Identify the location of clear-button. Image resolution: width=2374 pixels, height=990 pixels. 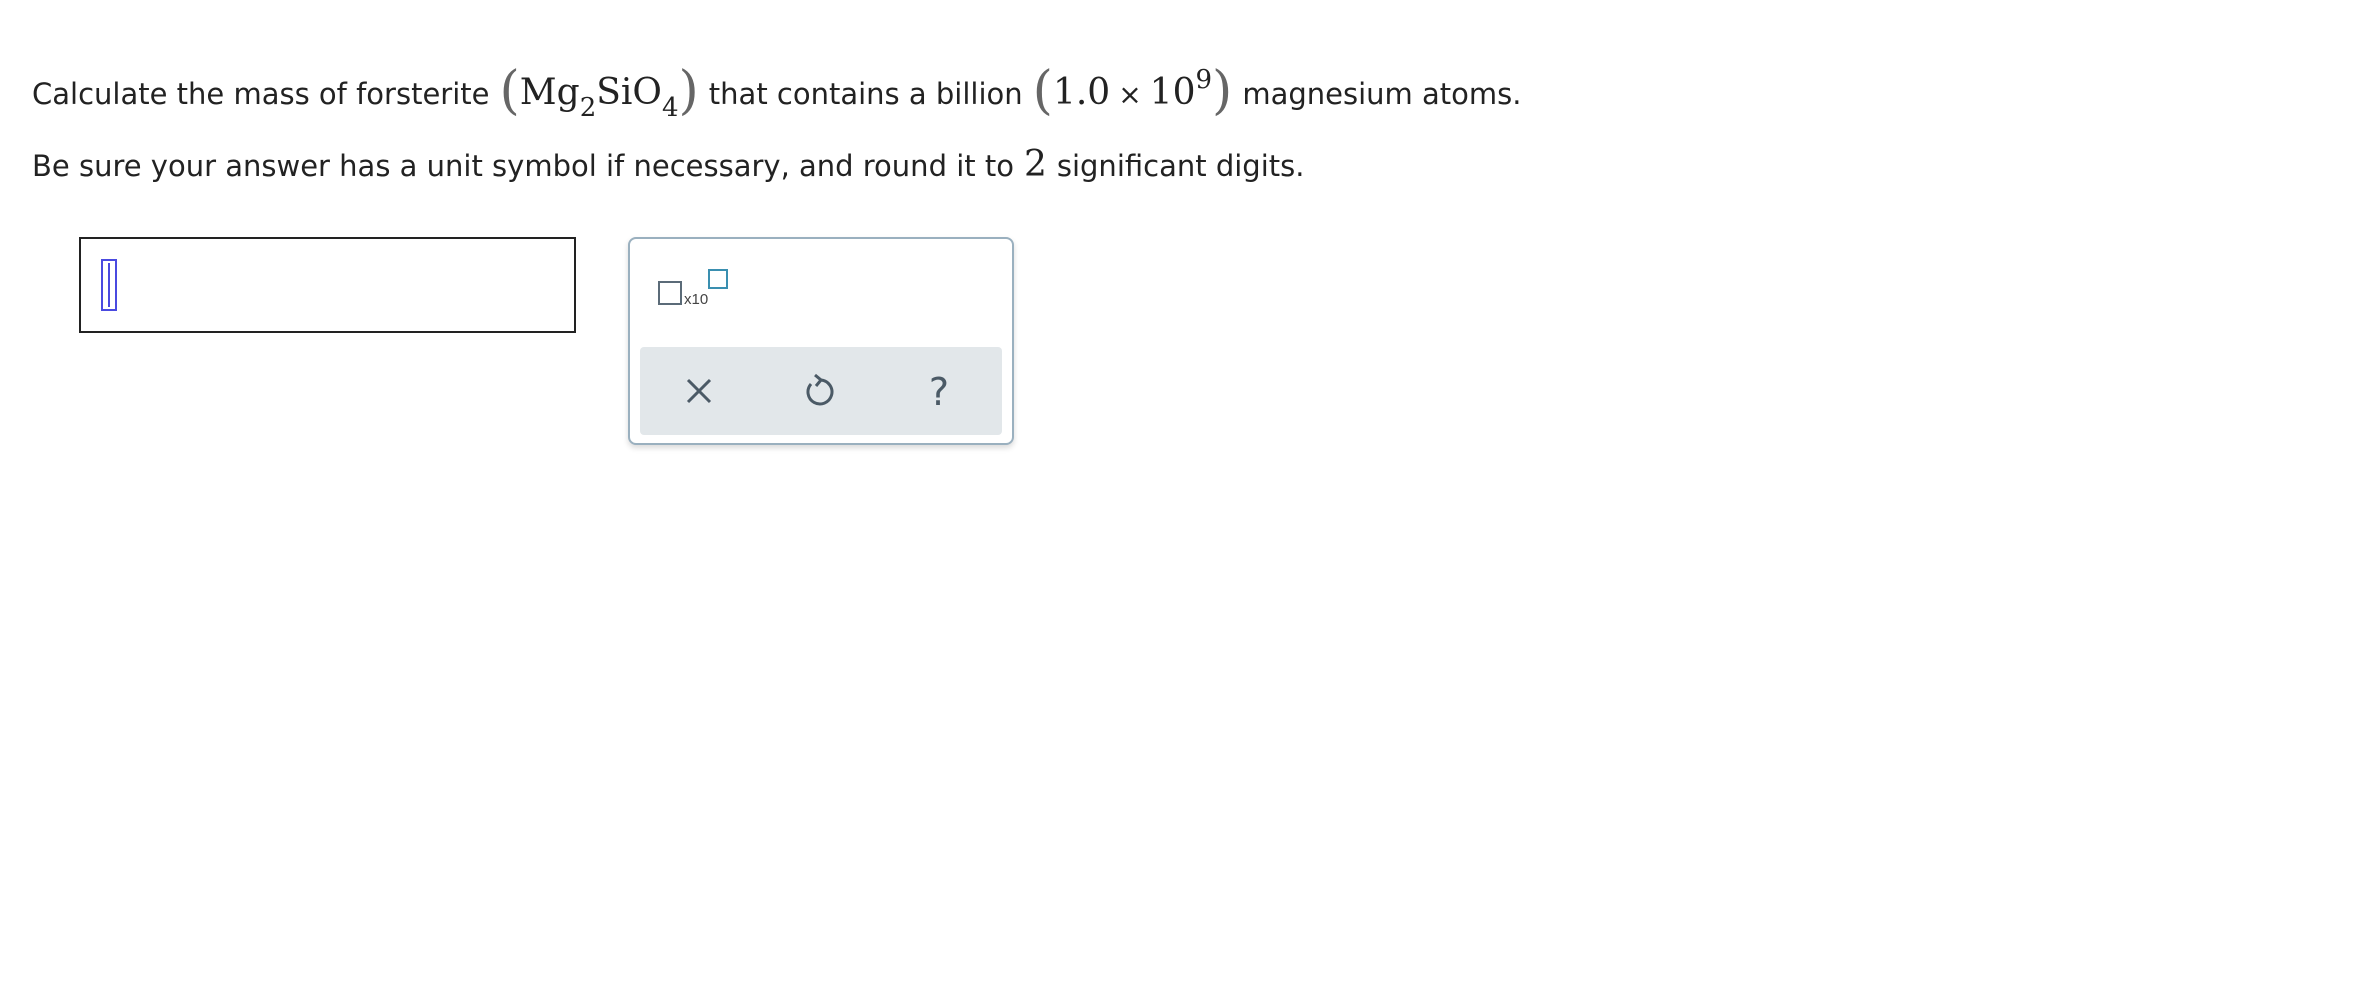
(699, 391).